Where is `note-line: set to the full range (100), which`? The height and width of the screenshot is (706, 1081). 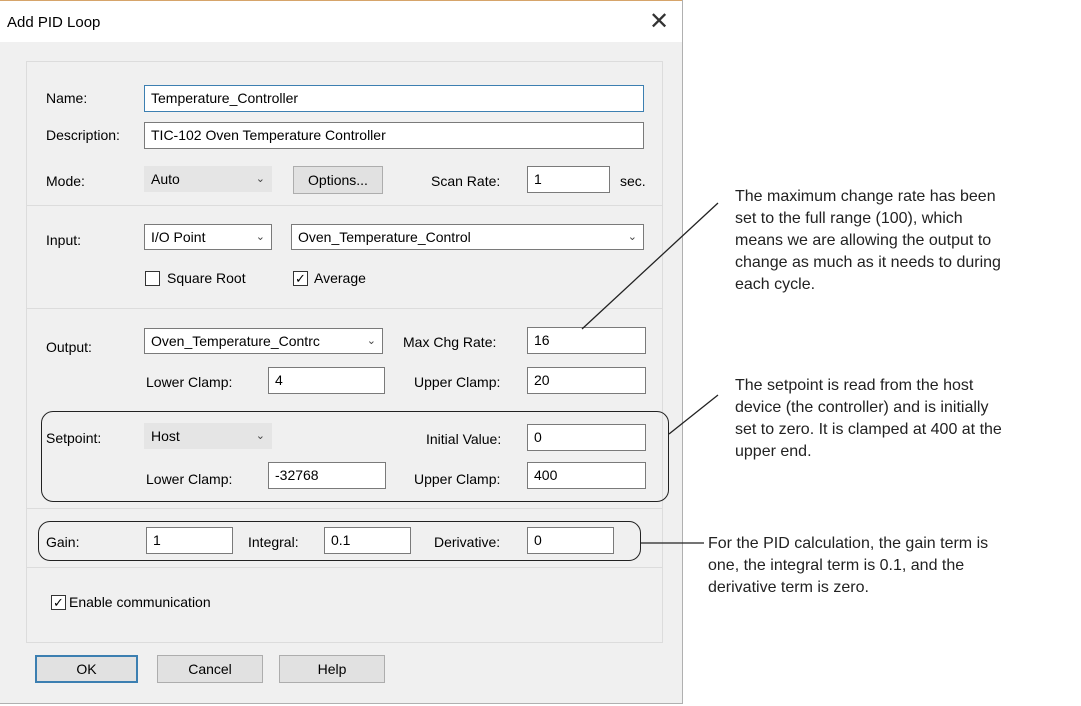
note-line: set to the full range (100), which is located at coordinates (849, 218).